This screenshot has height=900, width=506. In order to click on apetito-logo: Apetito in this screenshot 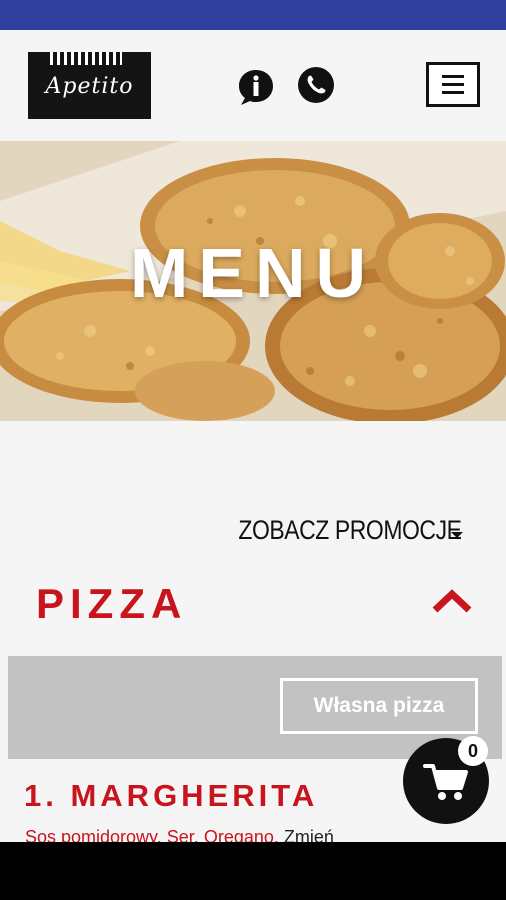, I will do `click(89, 85)`.